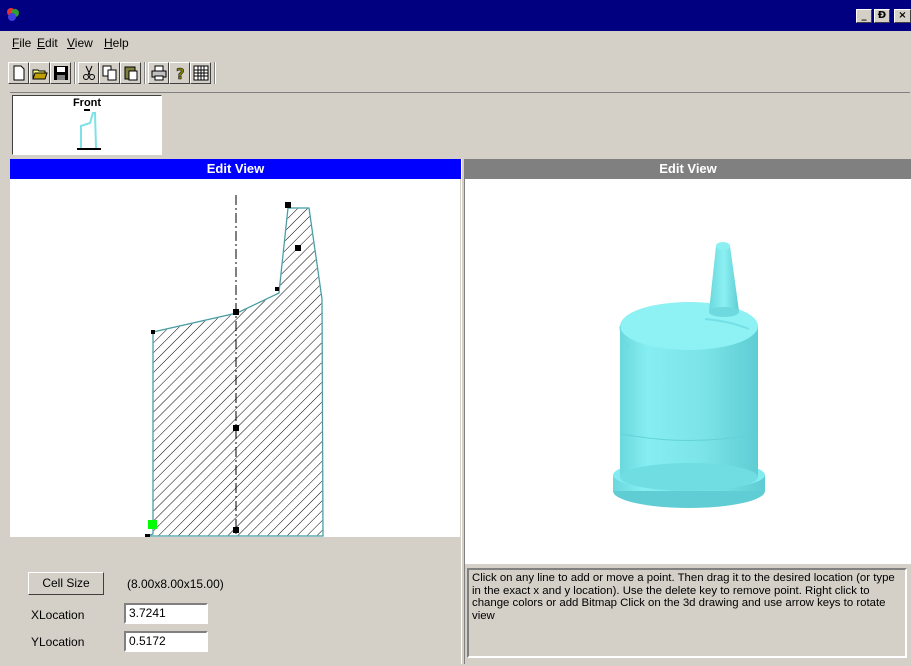  What do you see at coordinates (864, 16) in the screenshot?
I see `minimize-button: _` at bounding box center [864, 16].